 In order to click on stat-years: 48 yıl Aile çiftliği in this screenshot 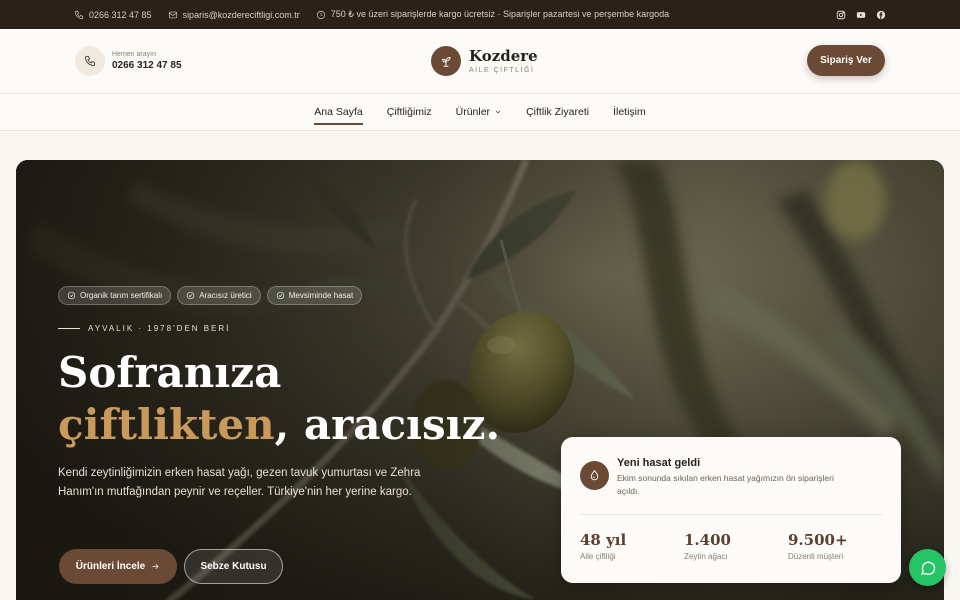, I will do `click(603, 546)`.